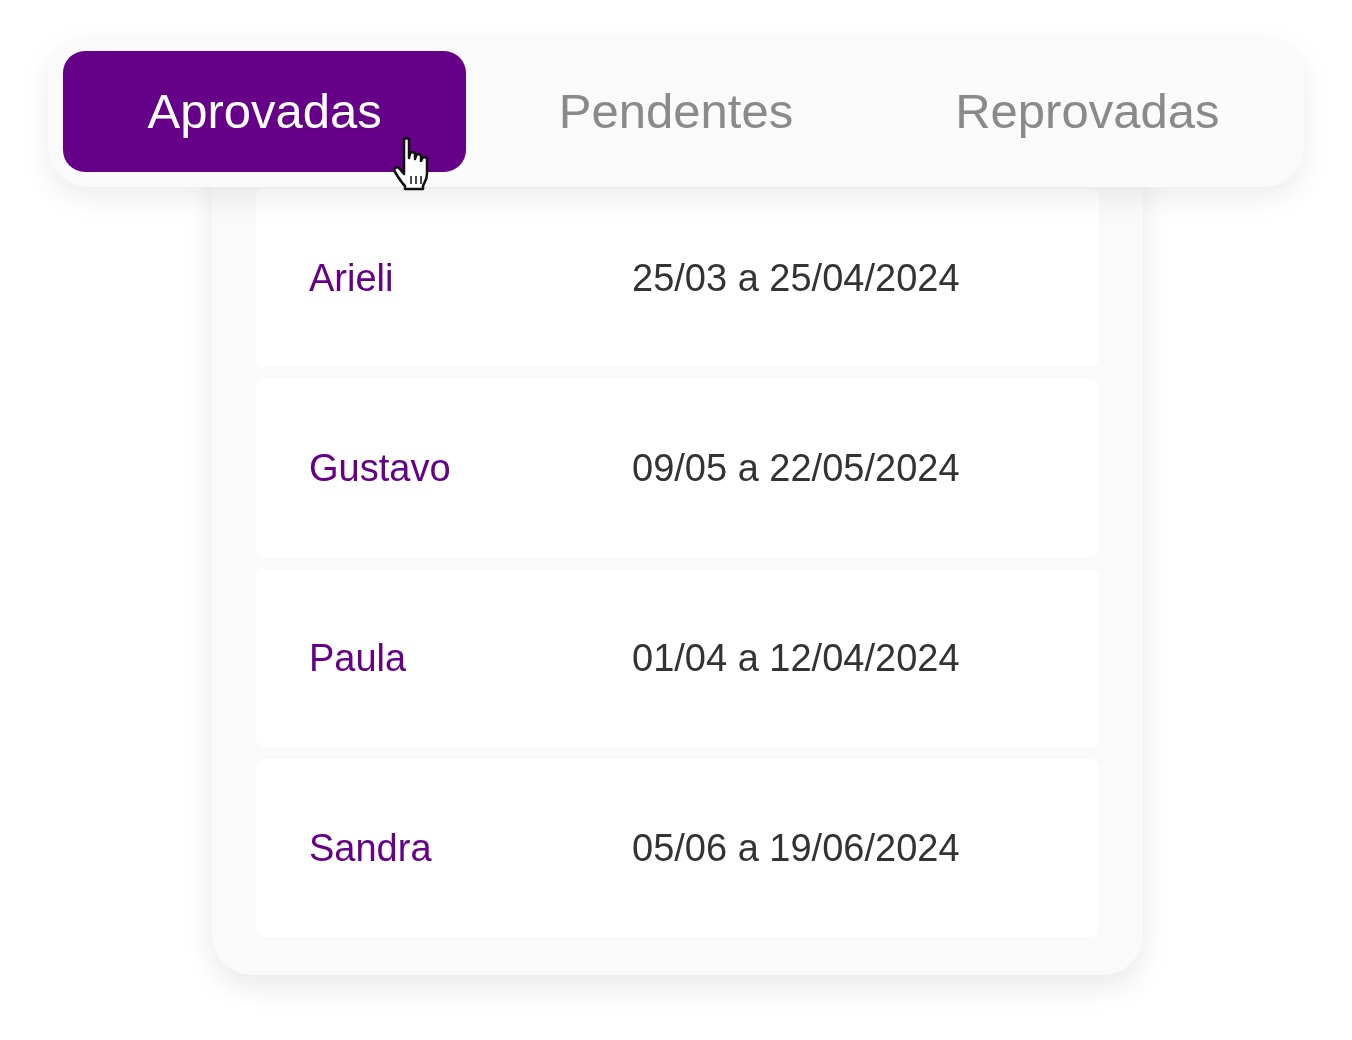  Describe the element at coordinates (796, 278) in the screenshot. I see `date-range: 25/03 a 25/04/2024` at that location.